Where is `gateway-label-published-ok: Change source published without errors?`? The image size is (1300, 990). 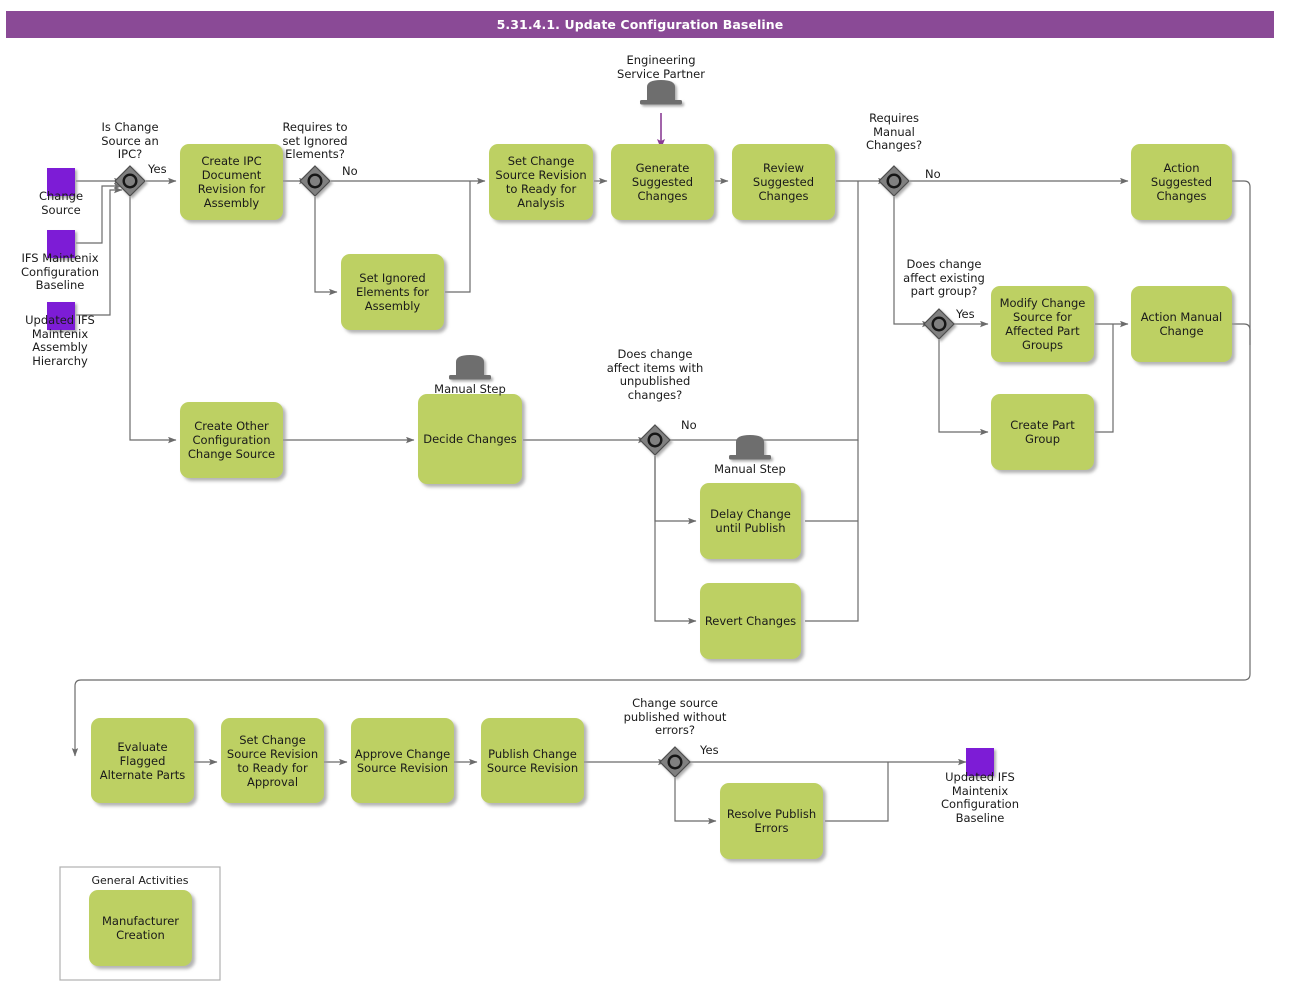
gateway-label-published-ok: Change source published without errors? is located at coordinates (675, 716).